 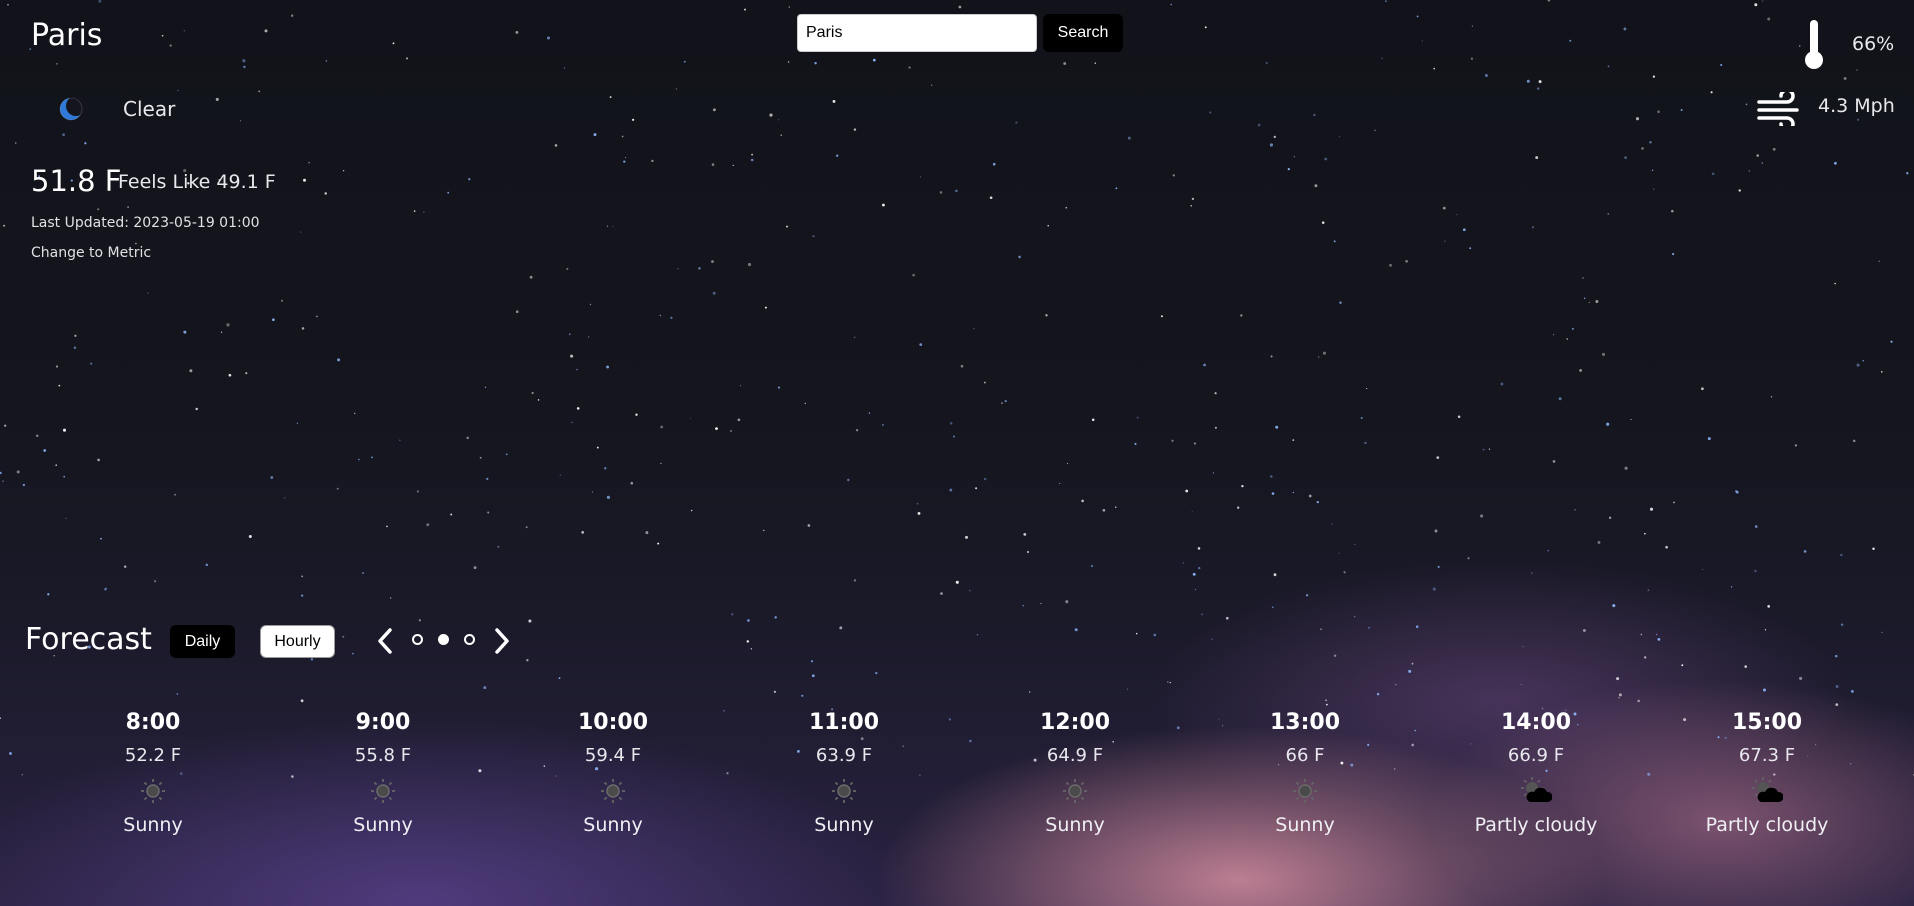 I want to click on hourly-forecast-item: 8:00 52.2 F Sunny, so click(x=153, y=773).